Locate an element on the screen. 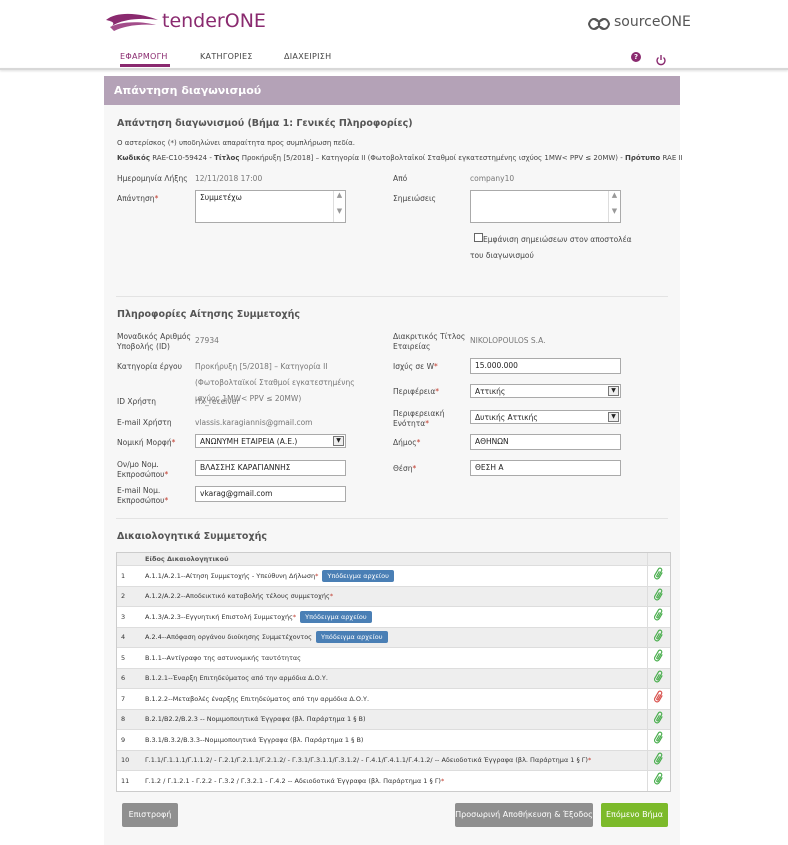  rep-name-value: ΒΛΑΣΣΗΣ ΚΑΡΑΓΙΑΝΝΗΣ is located at coordinates (245, 467).